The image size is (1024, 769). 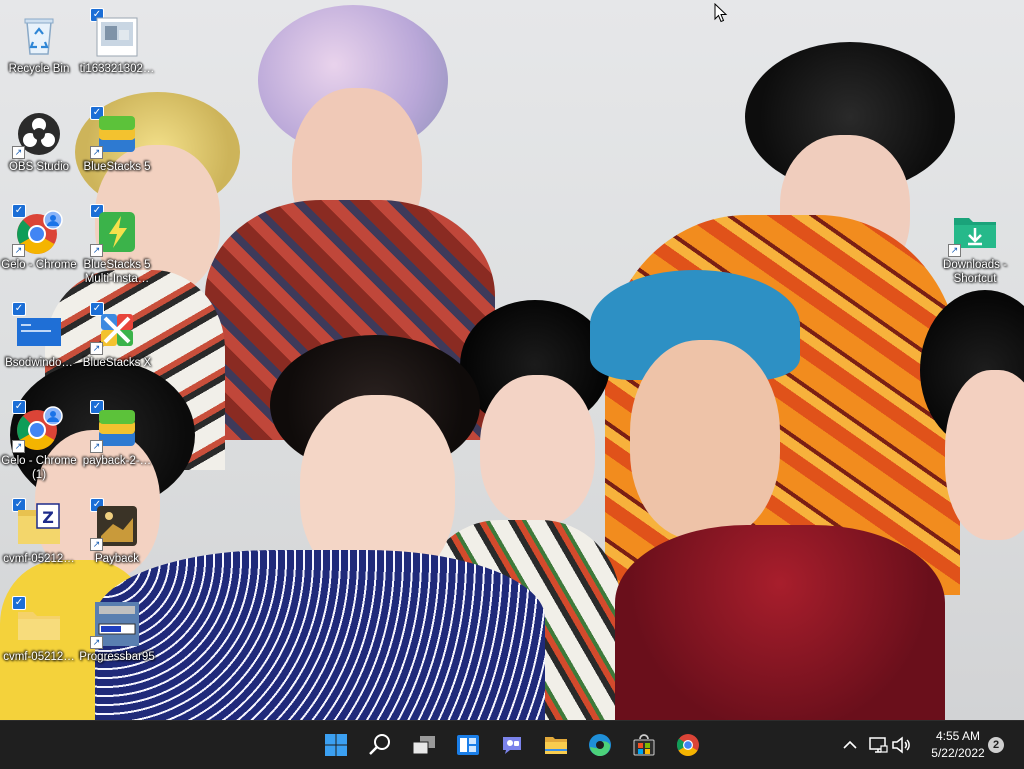 I want to click on chrome-icon, so click(x=687, y=745).